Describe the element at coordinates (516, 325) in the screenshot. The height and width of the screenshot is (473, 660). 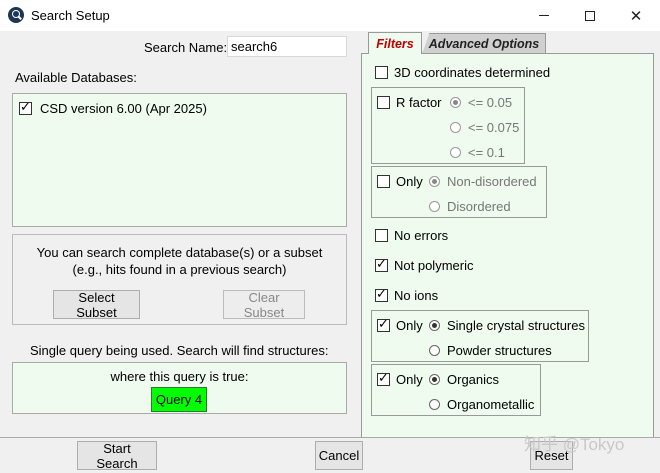
I see `single-crystal-label: Single crystal structures` at that location.